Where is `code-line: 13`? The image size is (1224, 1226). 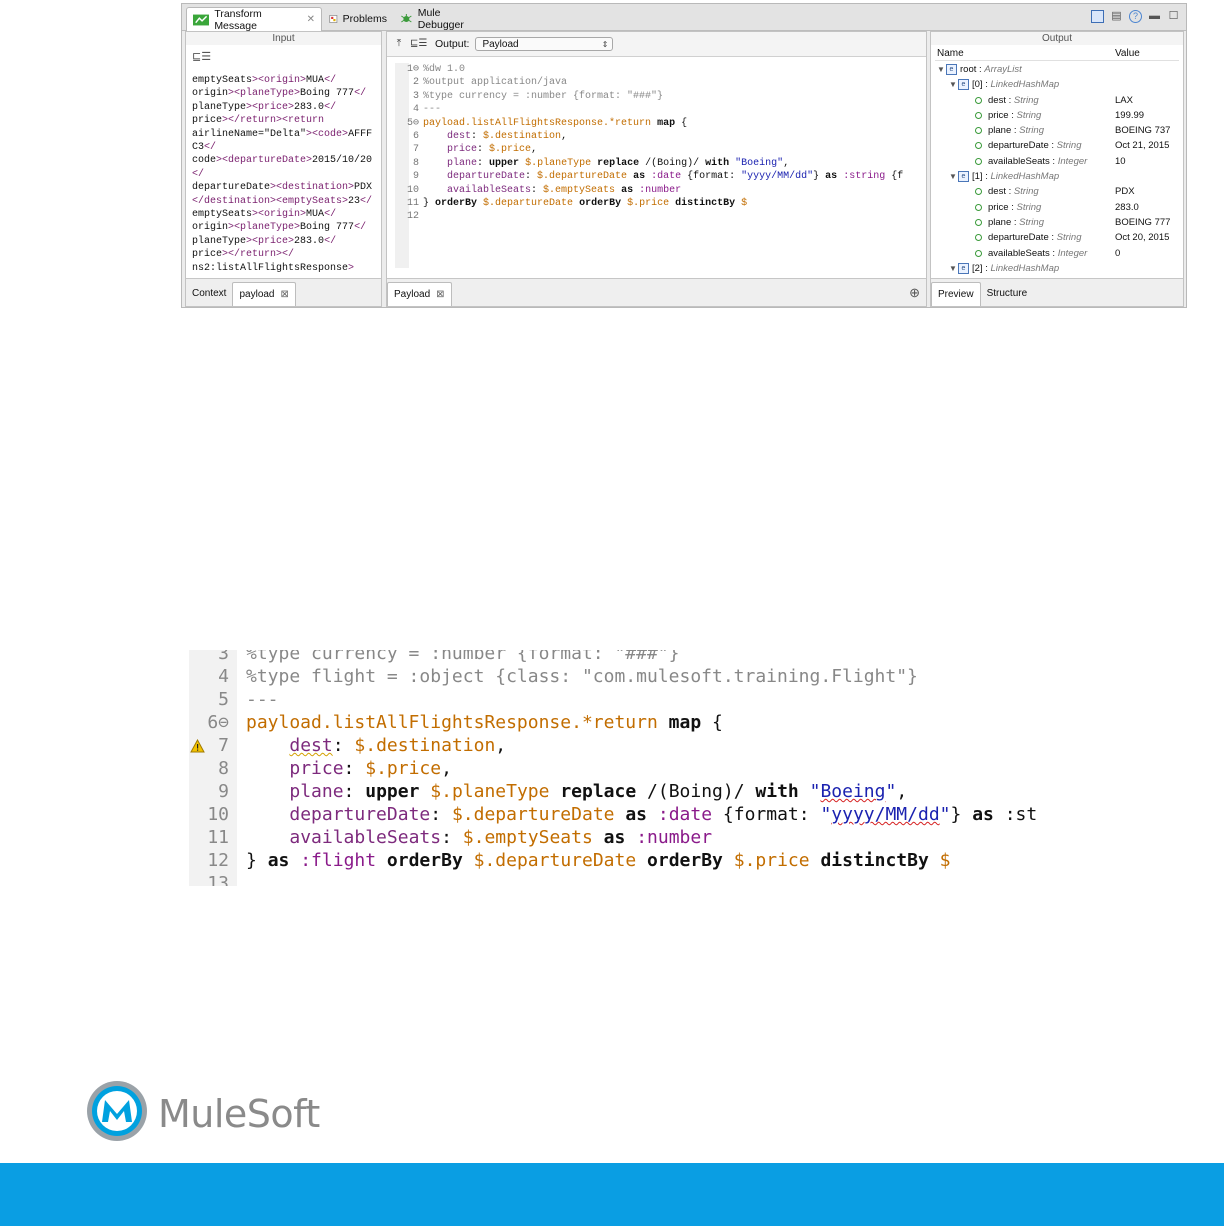
code-line: 13 is located at coordinates (614, 879).